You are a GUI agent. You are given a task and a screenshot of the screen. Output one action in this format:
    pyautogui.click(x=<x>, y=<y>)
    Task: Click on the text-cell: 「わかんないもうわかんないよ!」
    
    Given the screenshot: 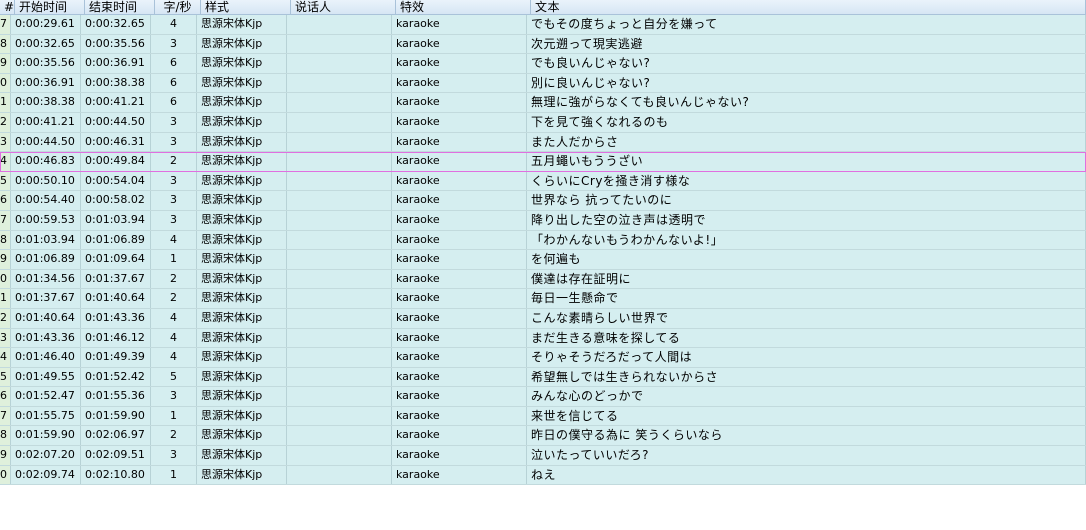 What is the action you would take?
    pyautogui.click(x=806, y=240)
    